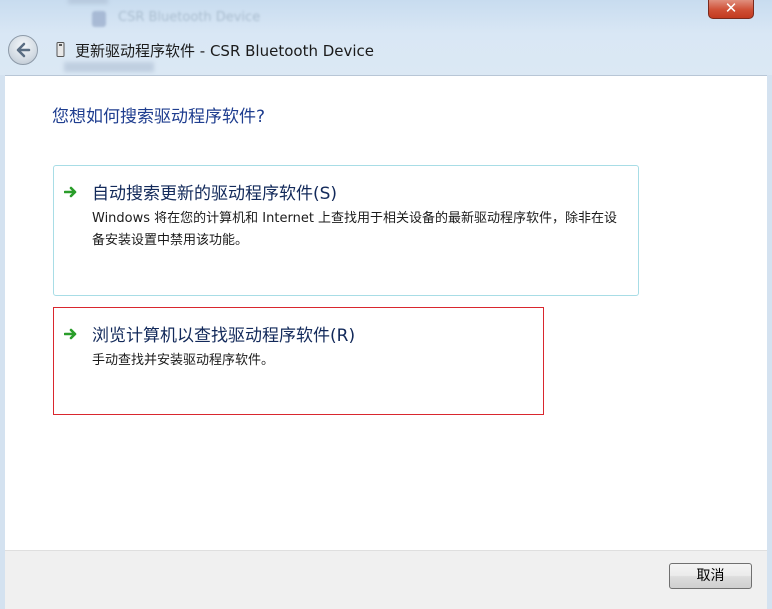 The height and width of the screenshot is (609, 772). Describe the element at coordinates (189, 17) in the screenshot. I see `background-window-text: CSR Bluetooth Device` at that location.